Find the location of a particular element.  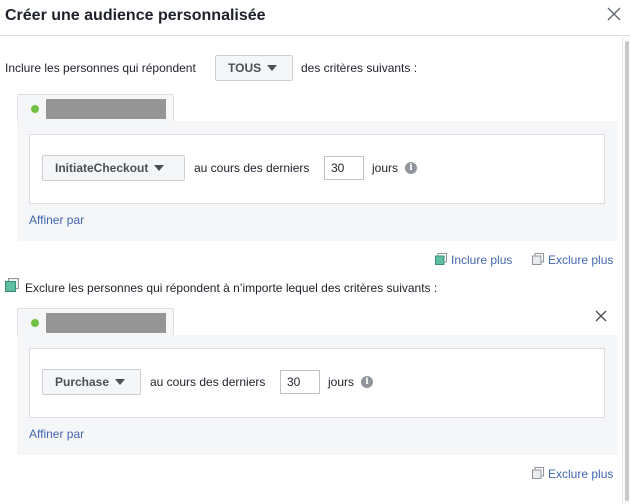

include-during-label: au cours des derniers is located at coordinates (252, 168).